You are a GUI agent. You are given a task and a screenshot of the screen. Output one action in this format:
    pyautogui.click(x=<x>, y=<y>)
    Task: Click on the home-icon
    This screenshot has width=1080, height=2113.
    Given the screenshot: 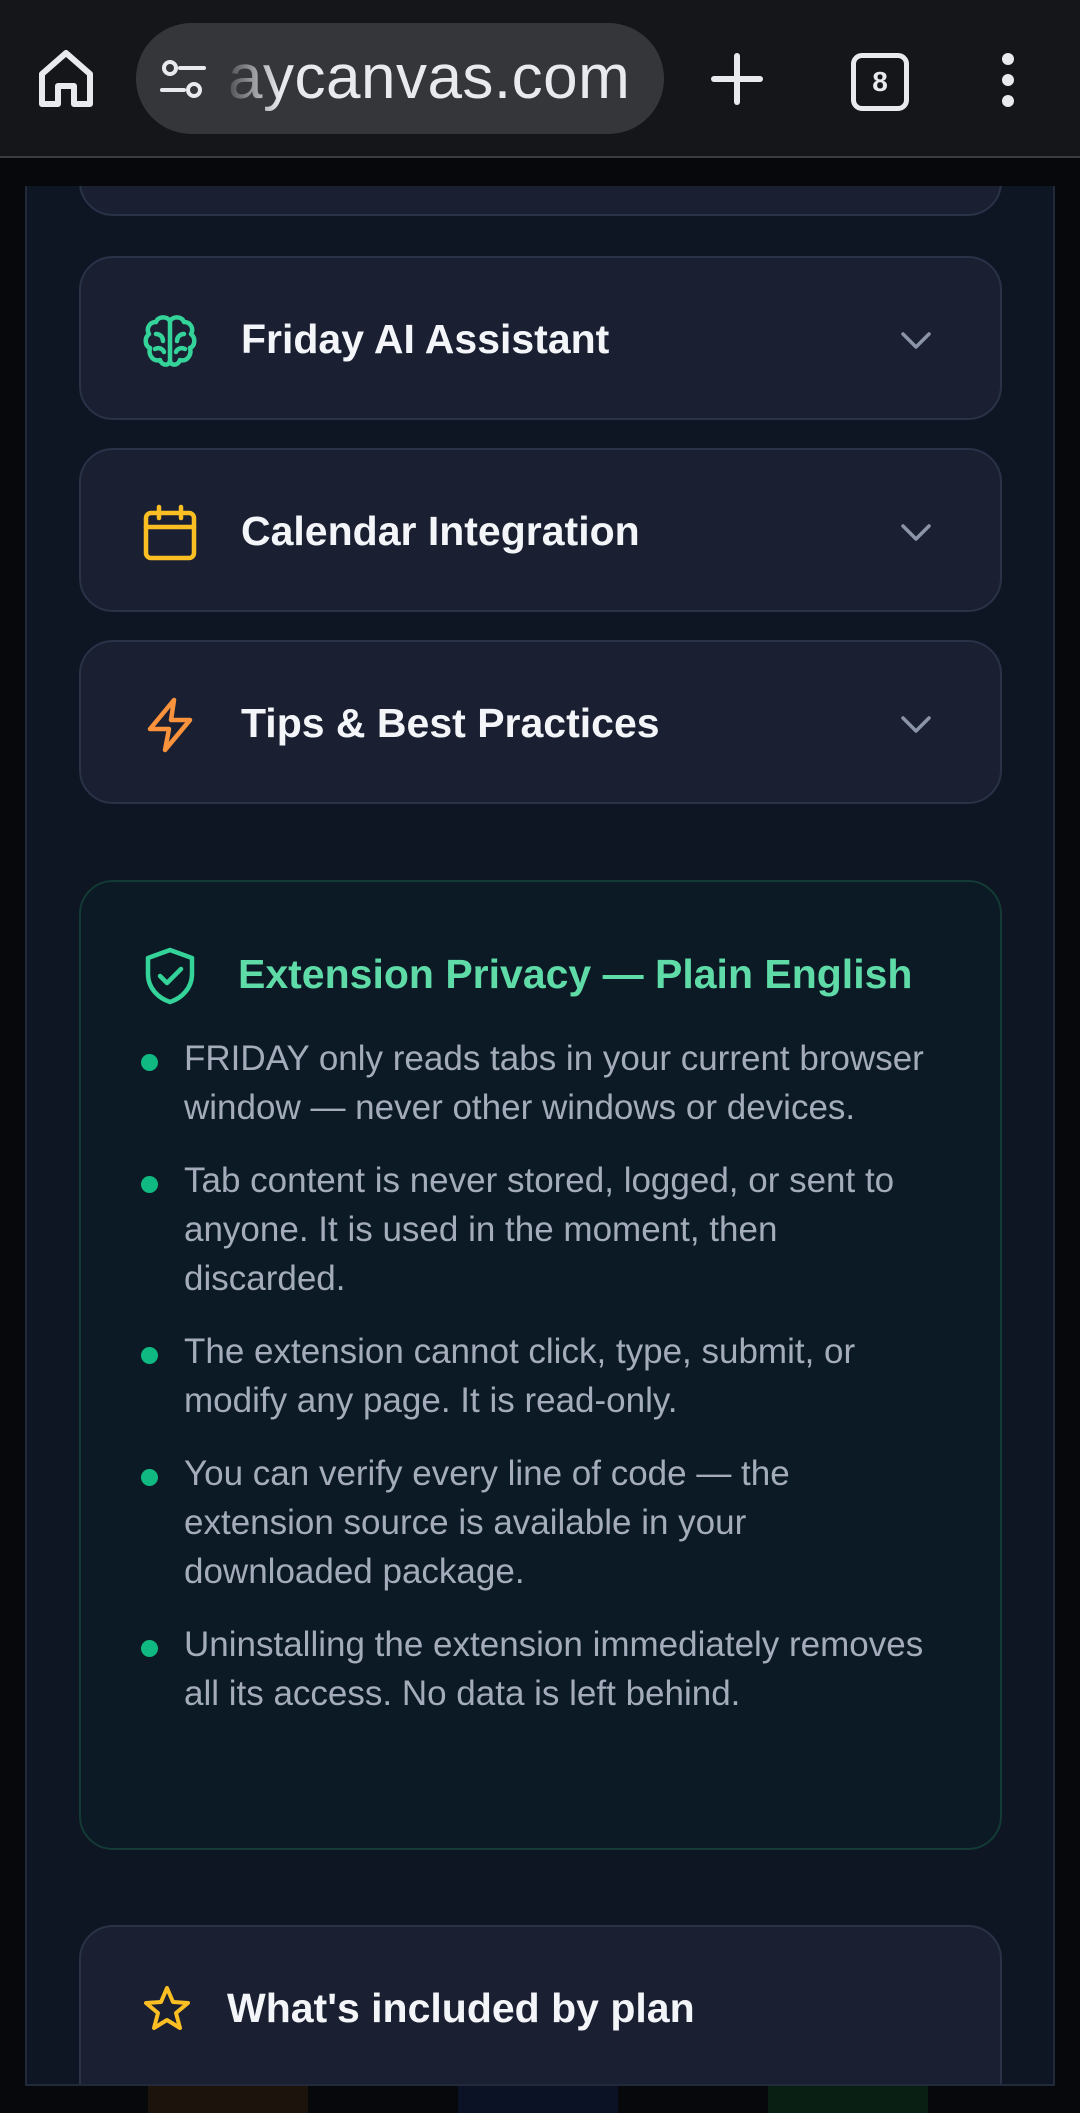 What is the action you would take?
    pyautogui.click(x=66, y=78)
    